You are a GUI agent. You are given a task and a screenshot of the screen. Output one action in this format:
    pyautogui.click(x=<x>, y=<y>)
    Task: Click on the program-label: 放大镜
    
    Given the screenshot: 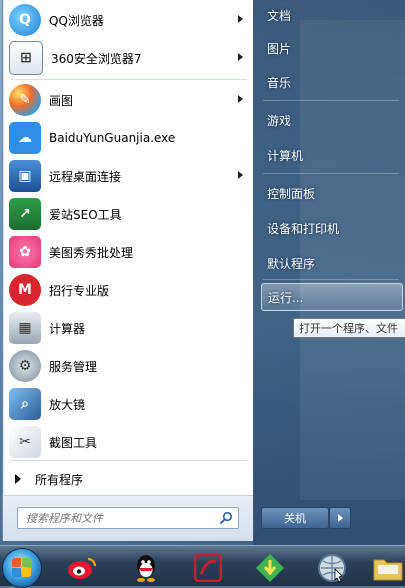 What is the action you would take?
    pyautogui.click(x=67, y=404)
    